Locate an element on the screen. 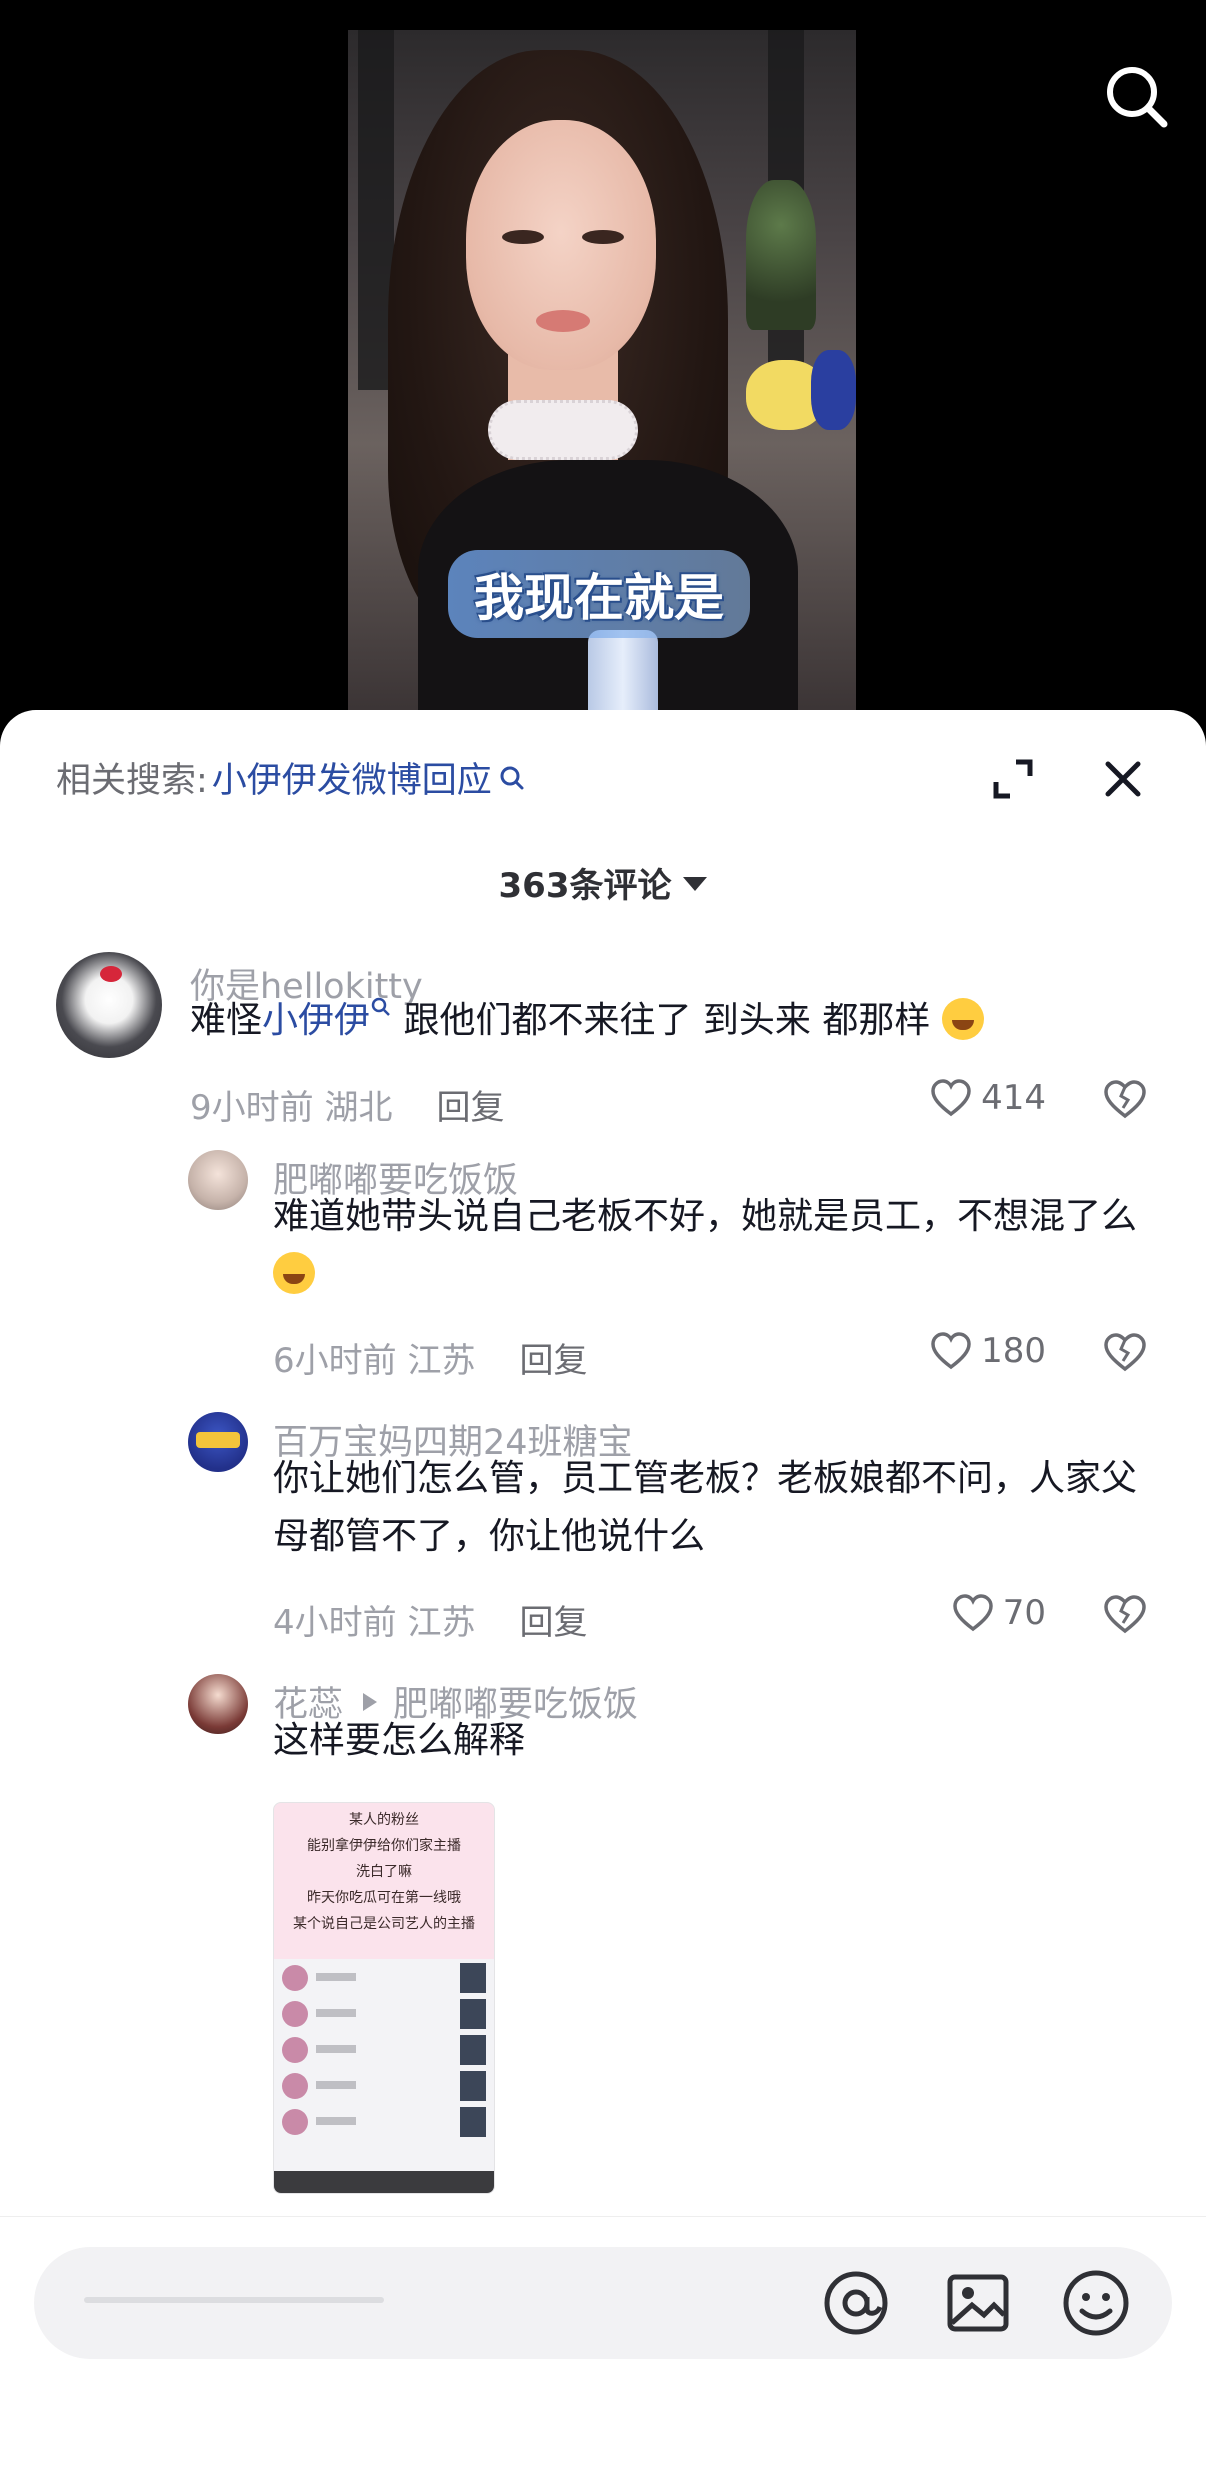 This screenshot has height=2468, width=1206. like-button: 70 is located at coordinates (998, 1613).